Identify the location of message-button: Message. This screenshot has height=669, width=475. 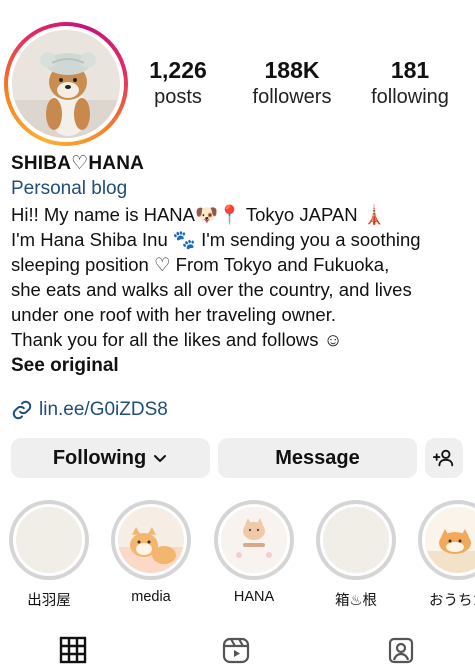
(317, 458).